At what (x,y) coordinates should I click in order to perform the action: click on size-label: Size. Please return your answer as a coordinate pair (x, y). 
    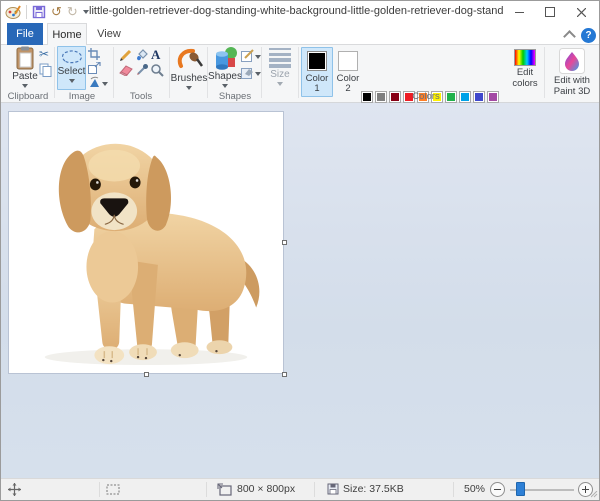
    Looking at the image, I should click on (280, 74).